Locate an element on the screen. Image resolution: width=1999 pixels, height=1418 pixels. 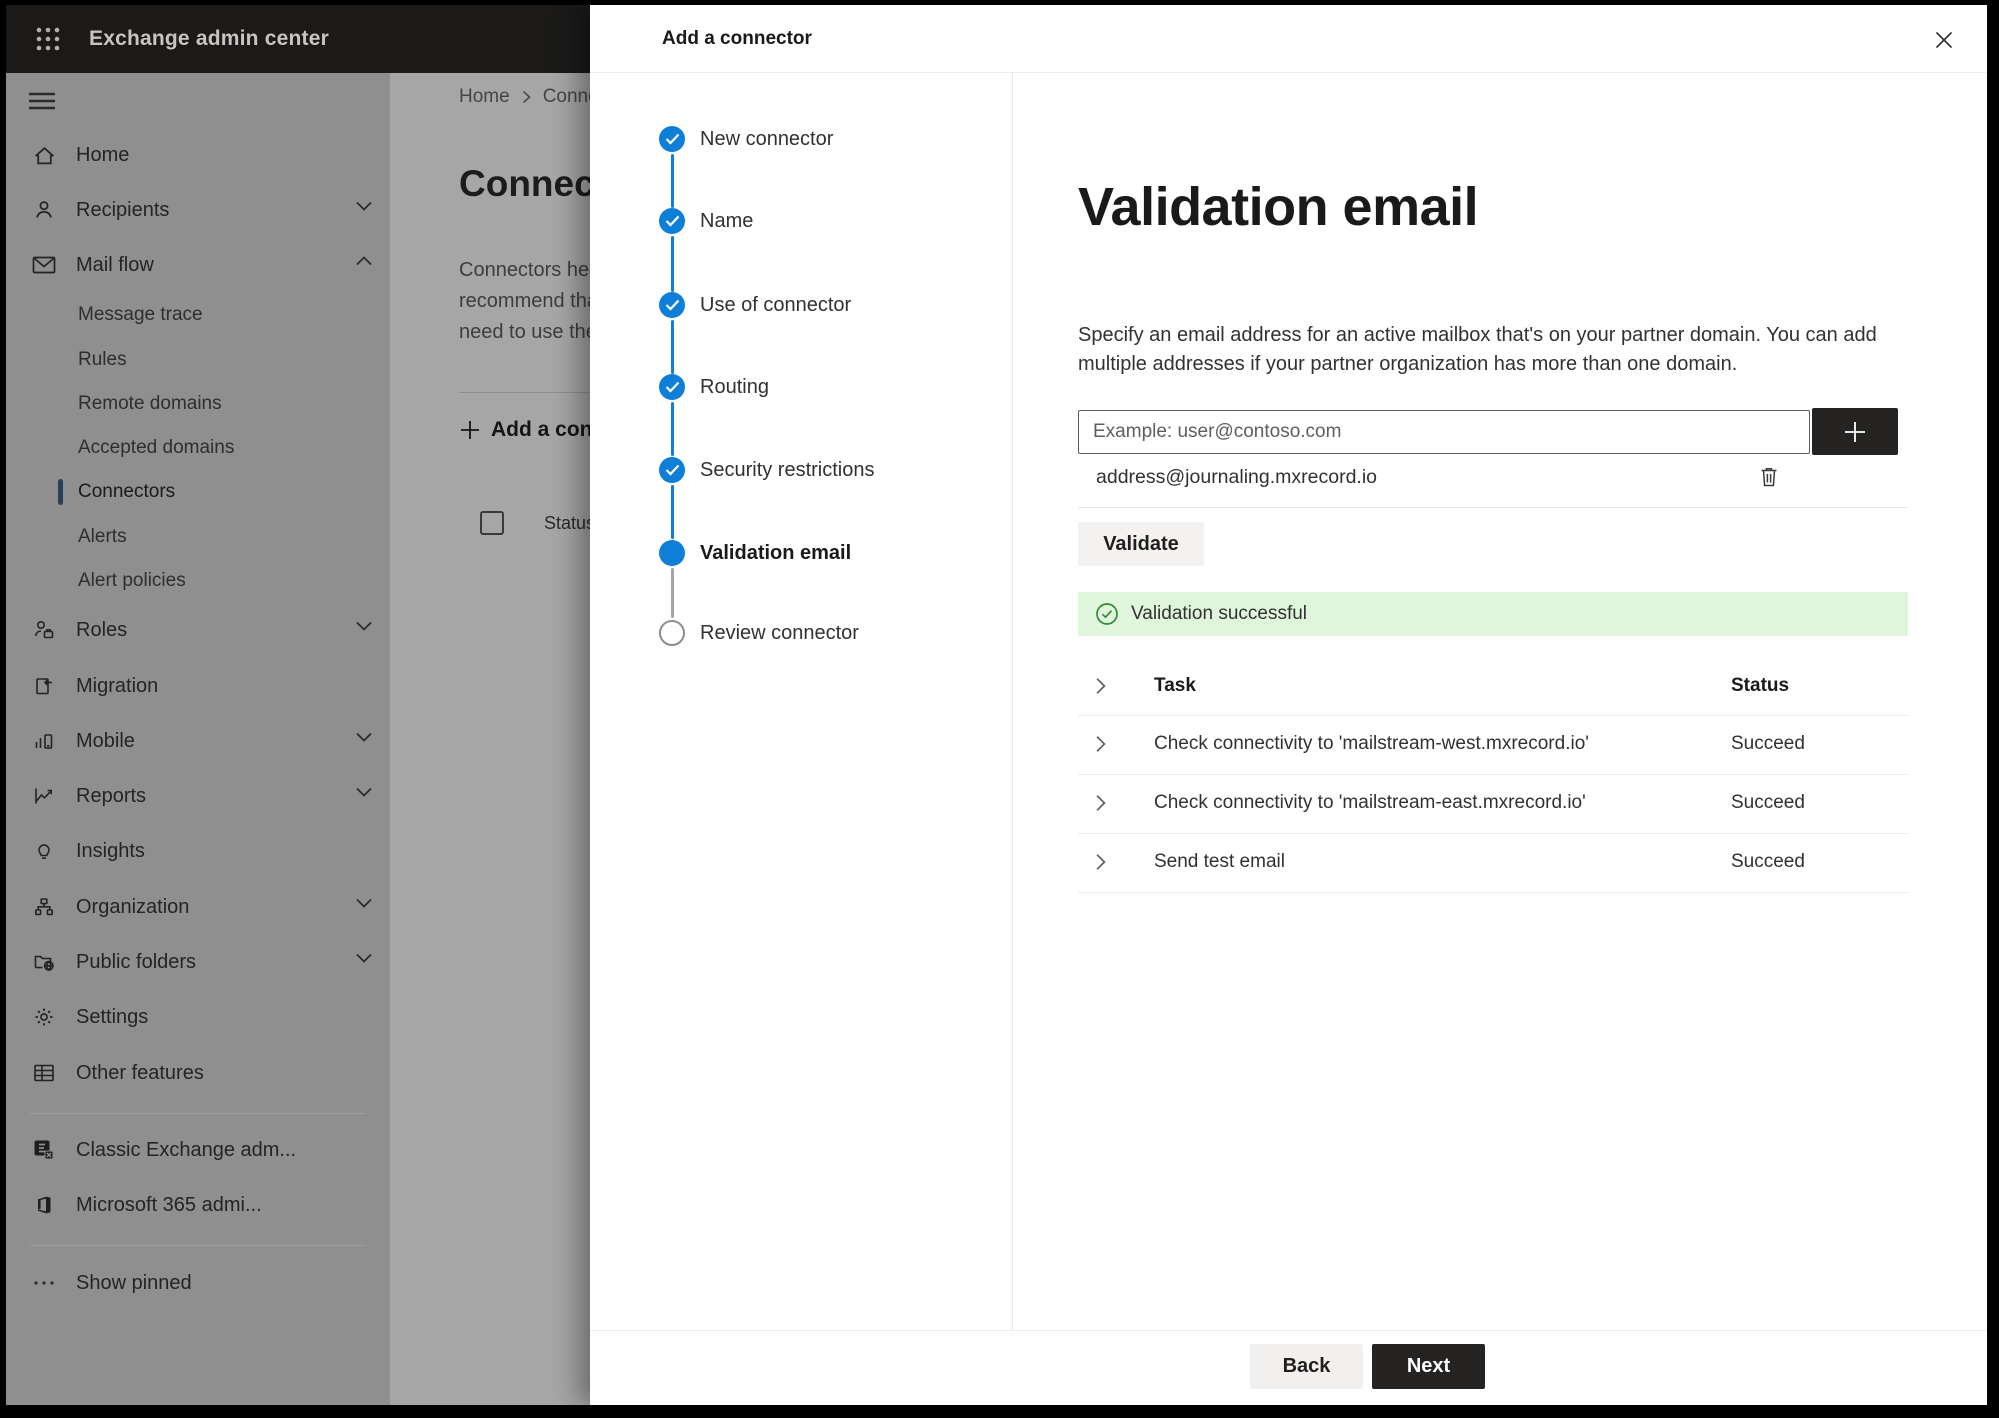
sidebar-item-accepted-domains: Accepted domains is located at coordinates (198, 448).